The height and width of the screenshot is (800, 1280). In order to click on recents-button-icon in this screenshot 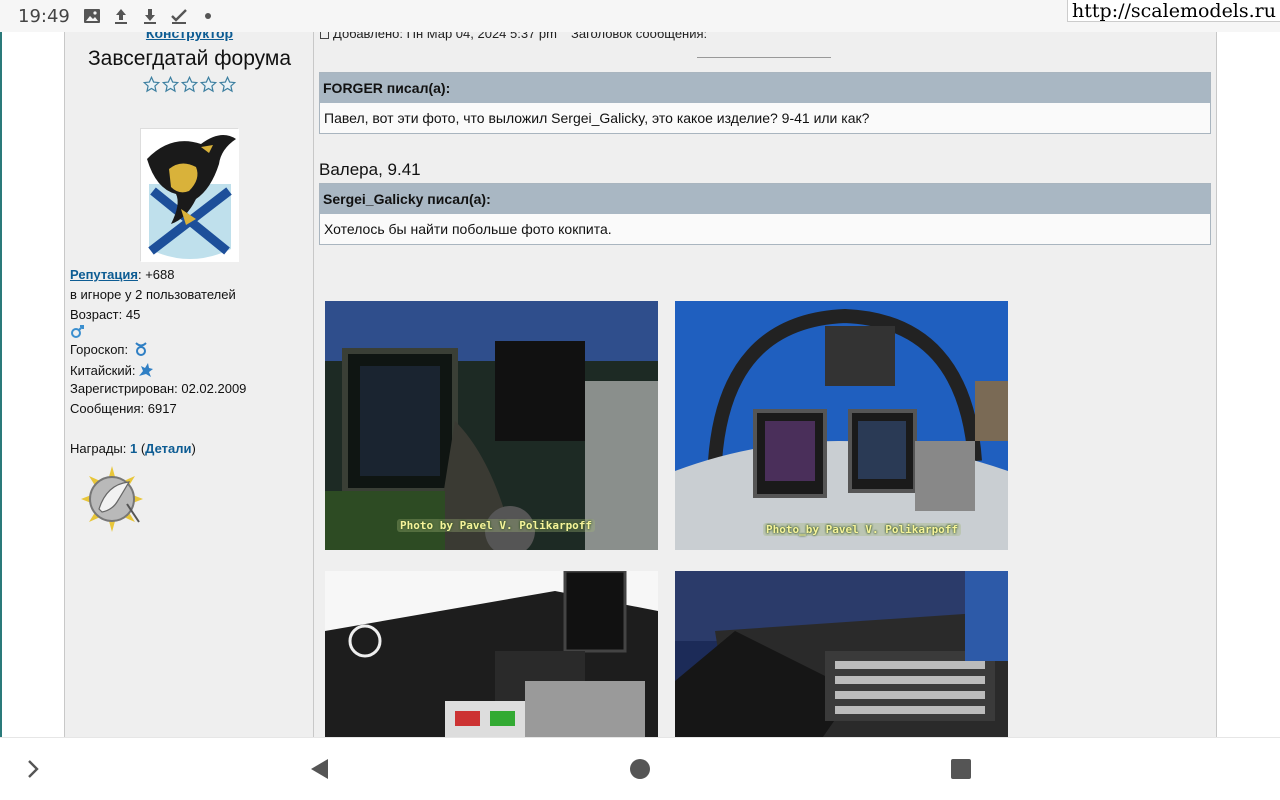, I will do `click(961, 771)`.